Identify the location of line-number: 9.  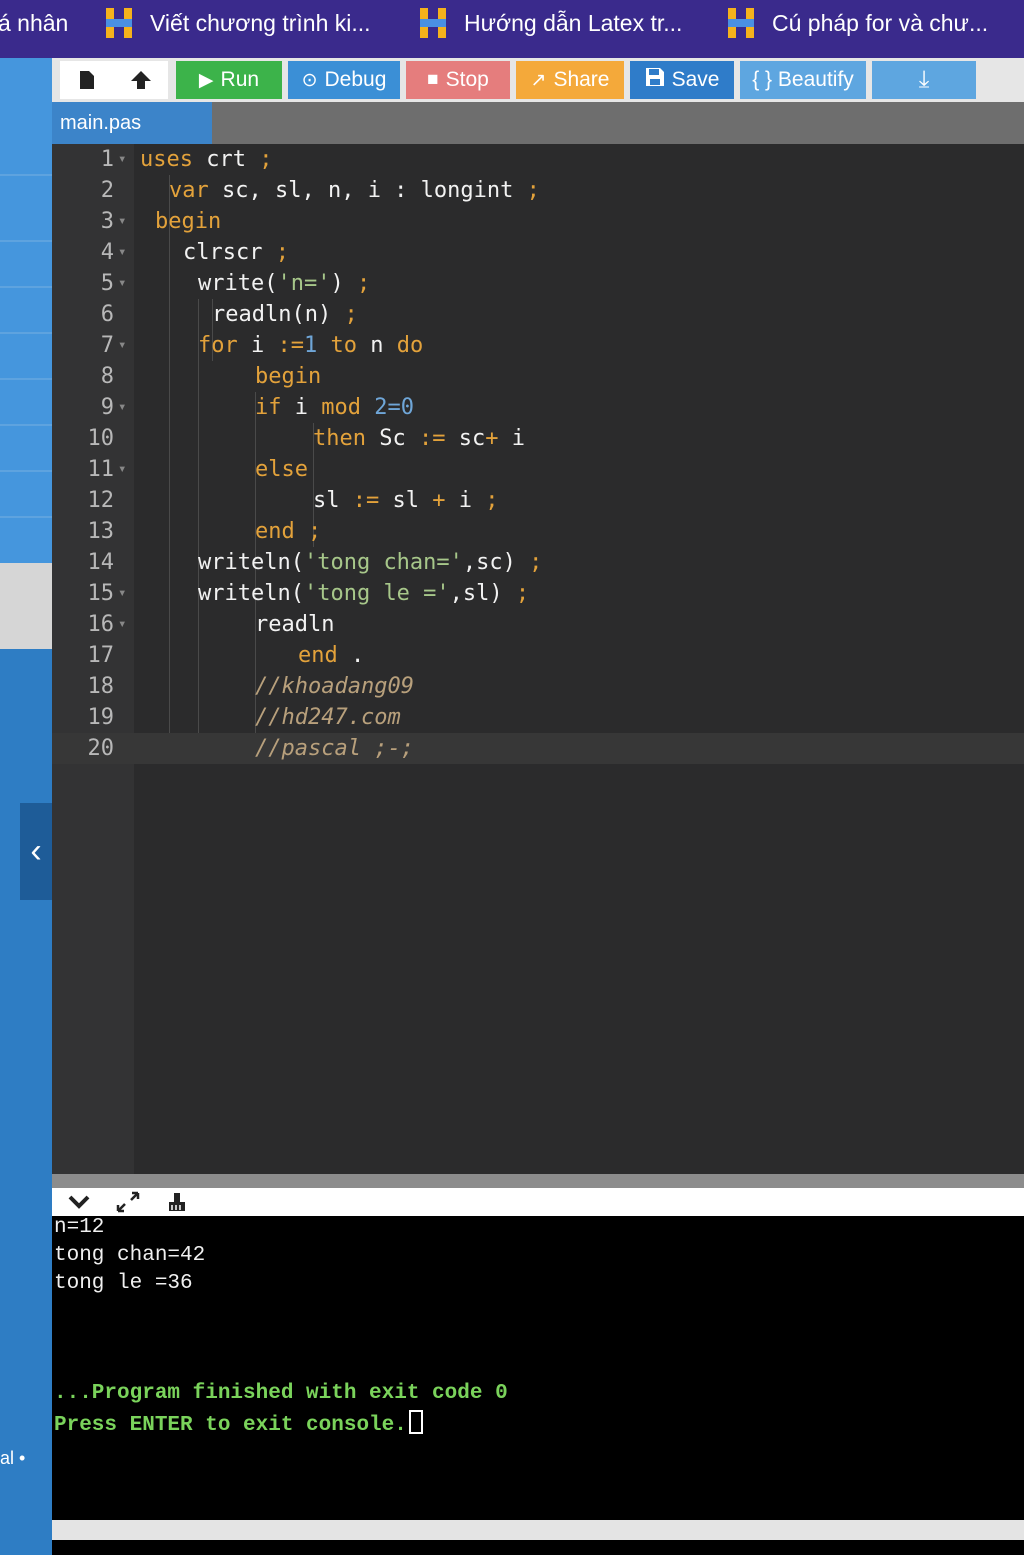
(107, 407).